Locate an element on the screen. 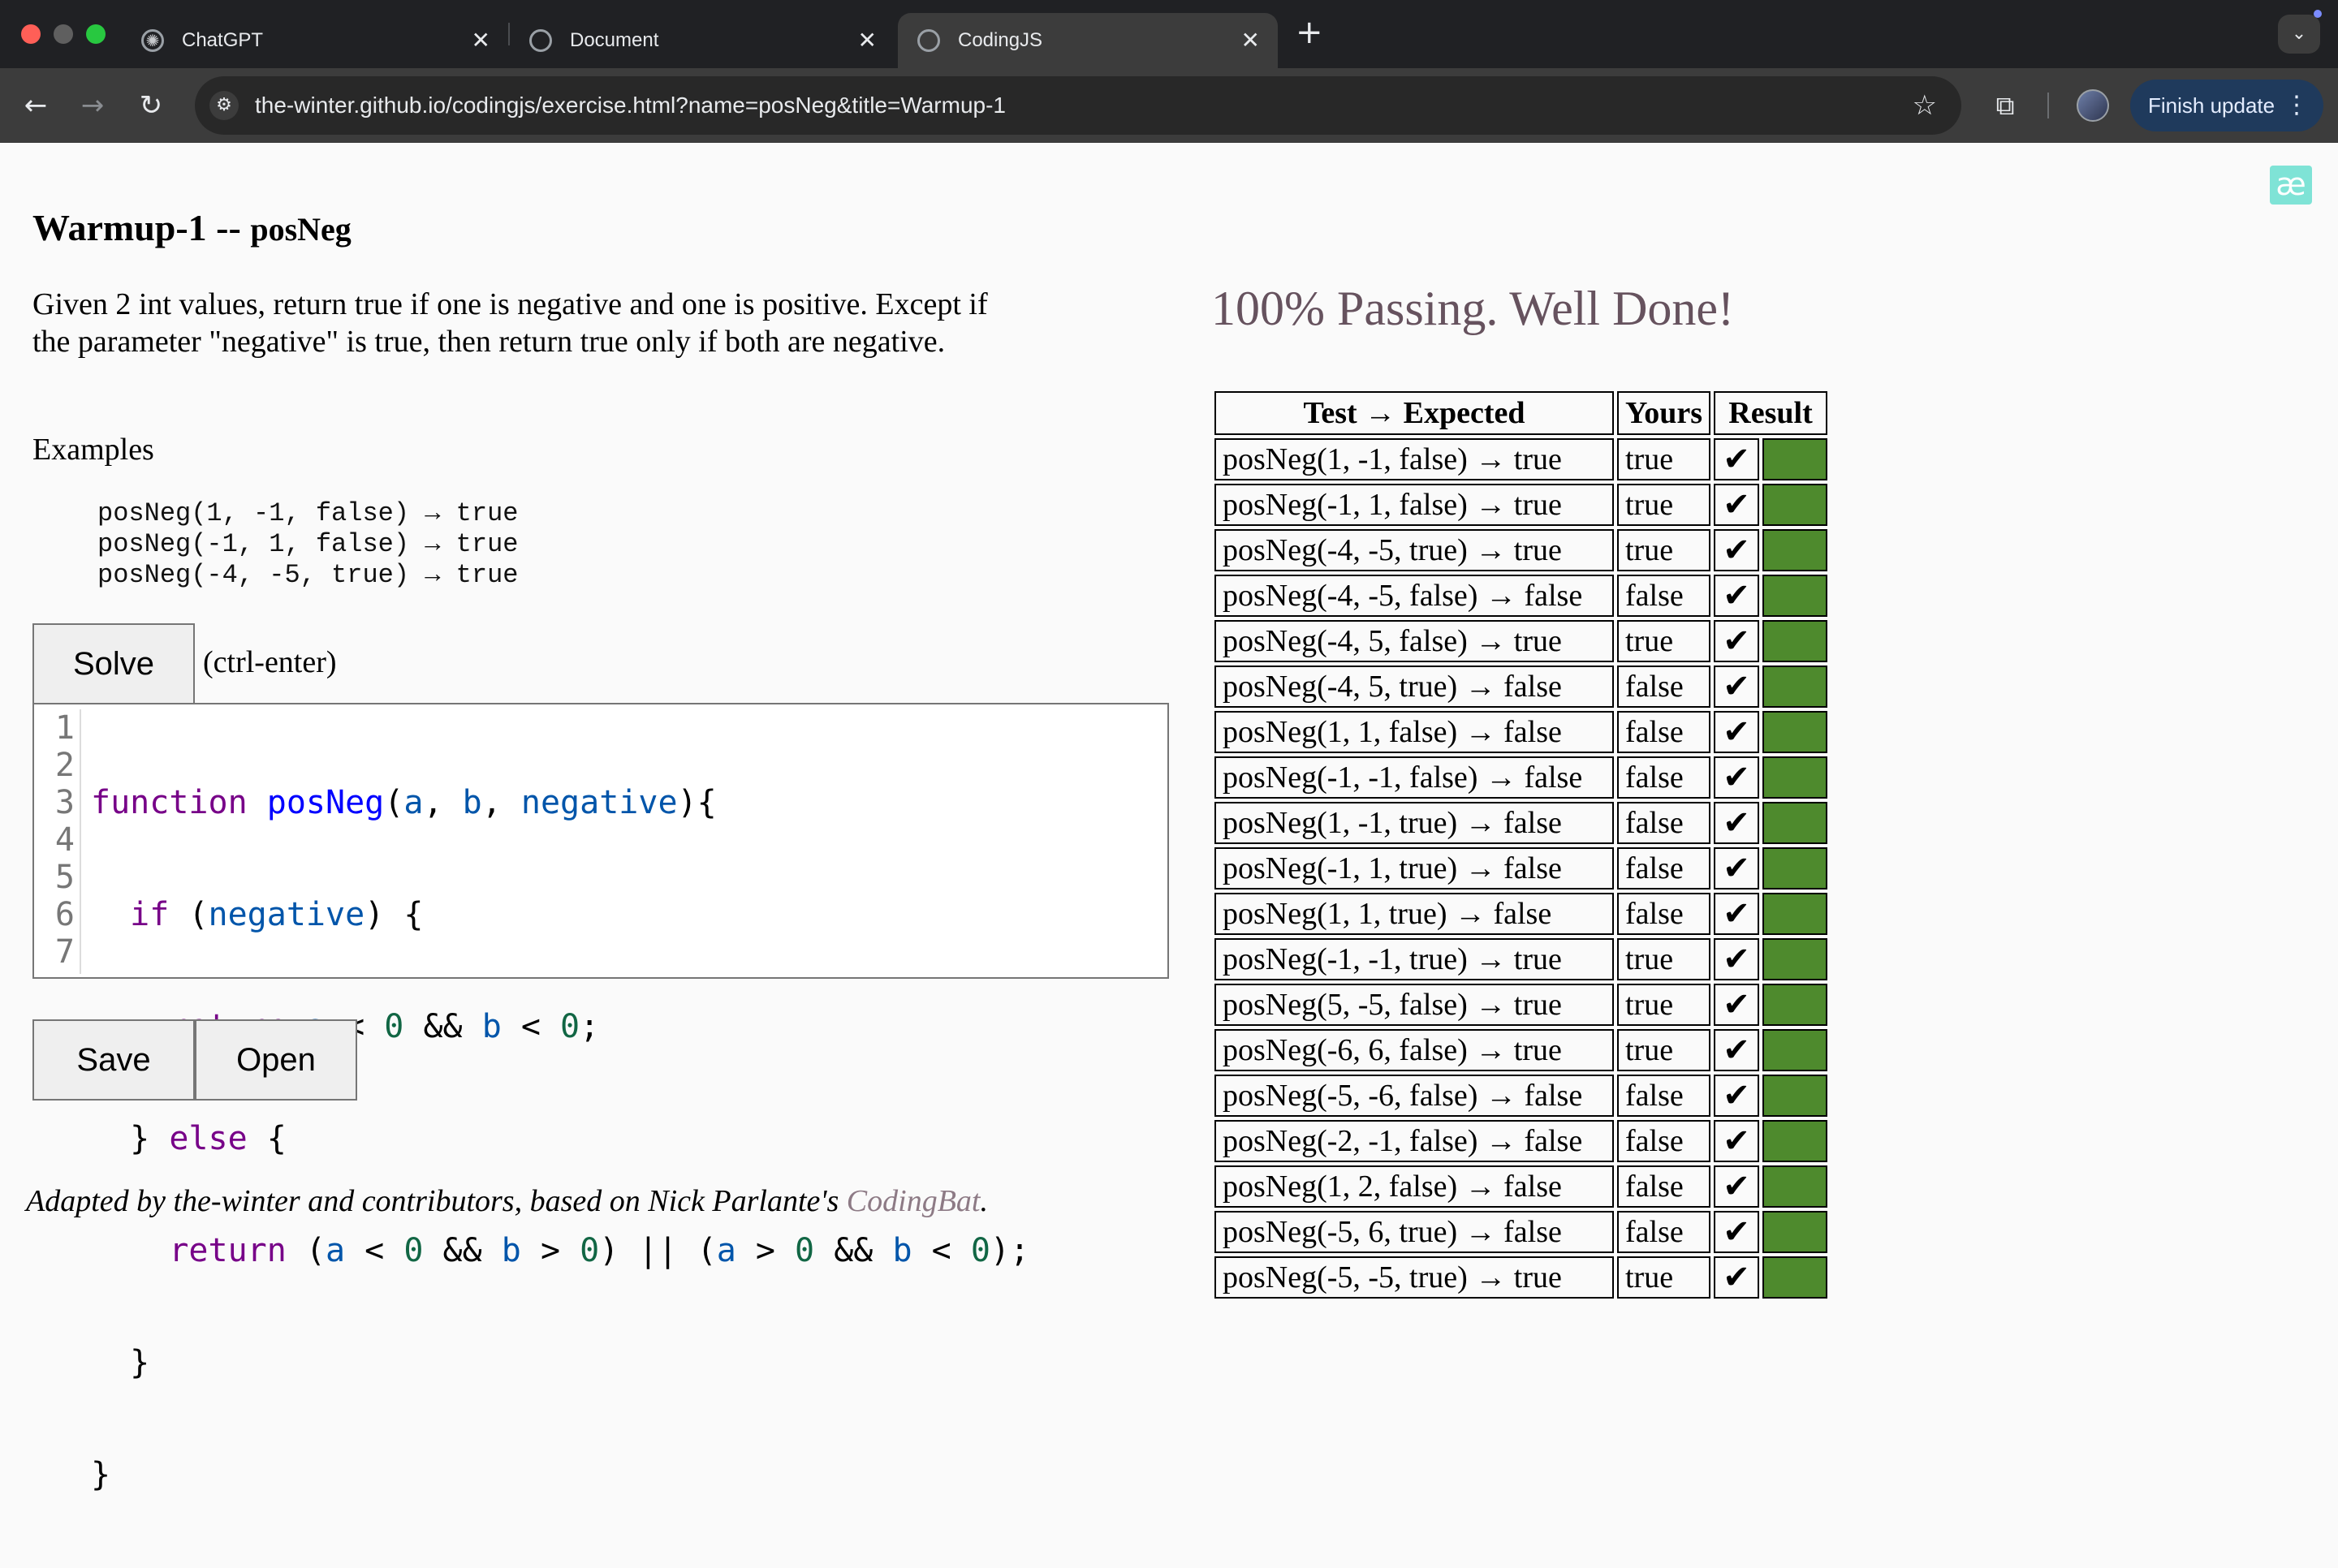 This screenshot has height=1568, width=2338. table-row: posNeg(-5, -5, true) → true true ✔ is located at coordinates (1521, 1277).